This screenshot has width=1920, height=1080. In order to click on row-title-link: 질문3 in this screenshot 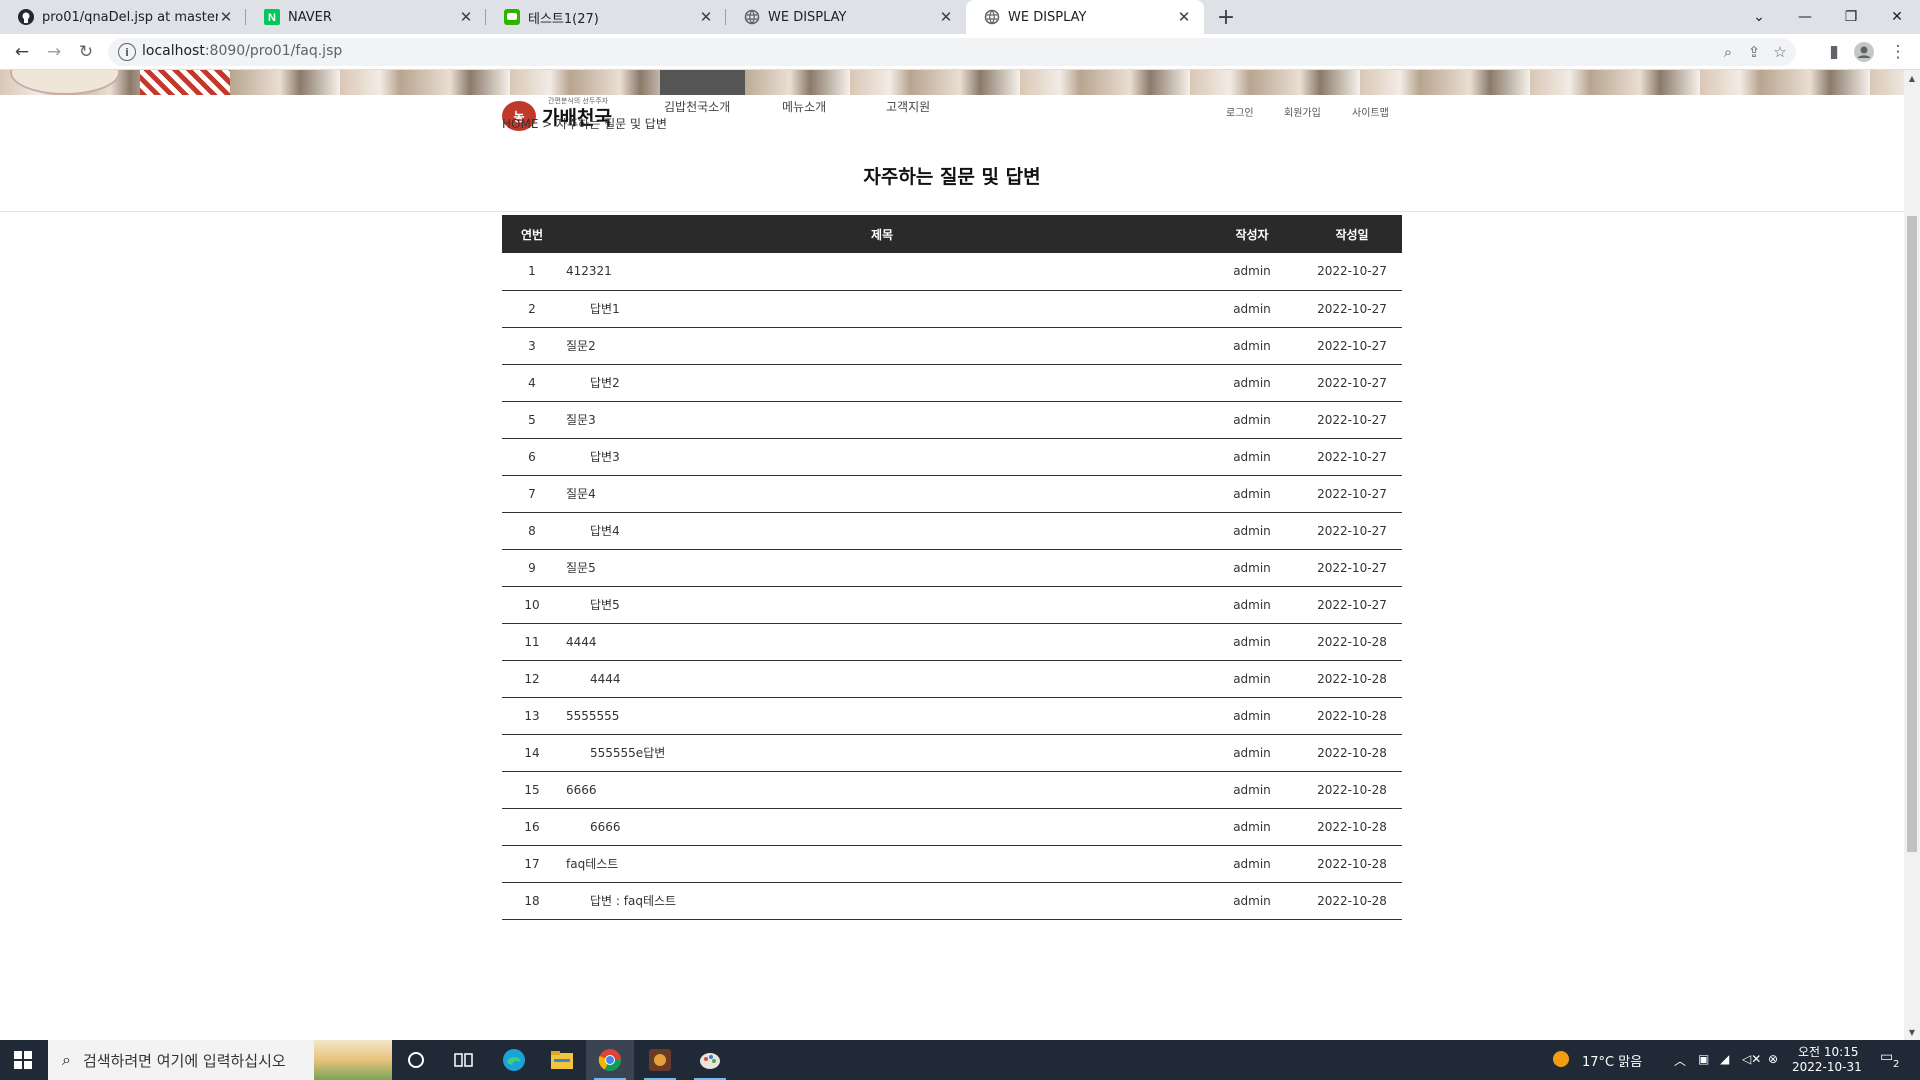, I will do `click(882, 419)`.